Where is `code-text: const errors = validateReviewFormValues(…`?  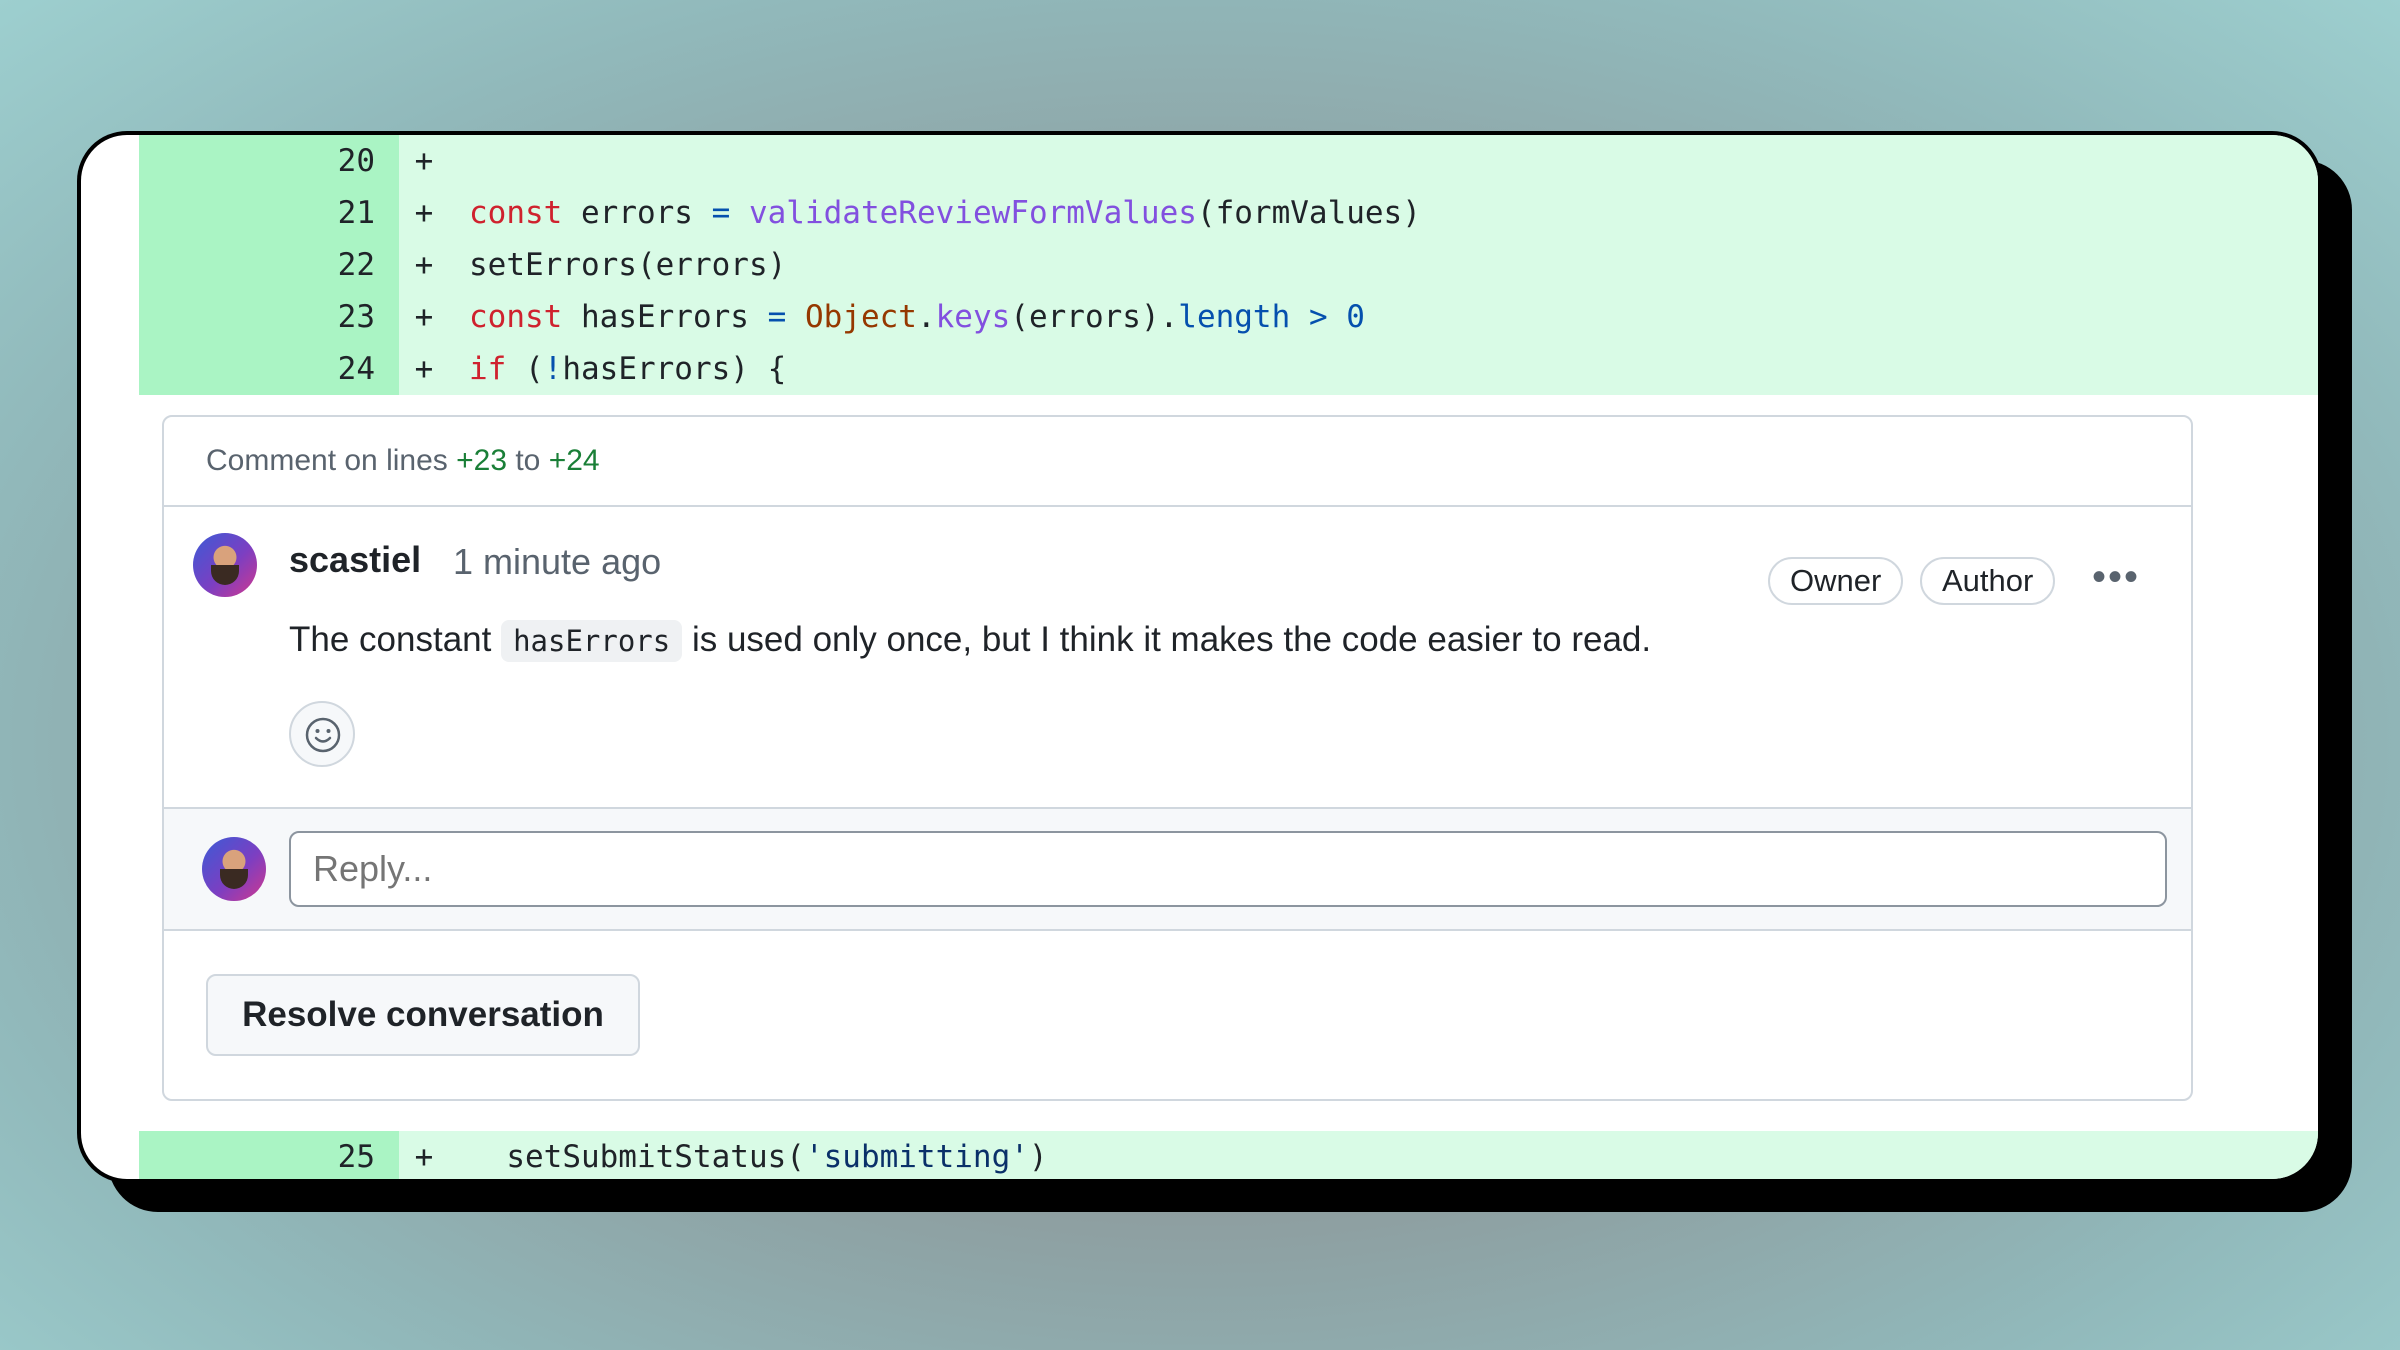 code-text: const errors = validateReviewFormValues(… is located at coordinates (945, 213).